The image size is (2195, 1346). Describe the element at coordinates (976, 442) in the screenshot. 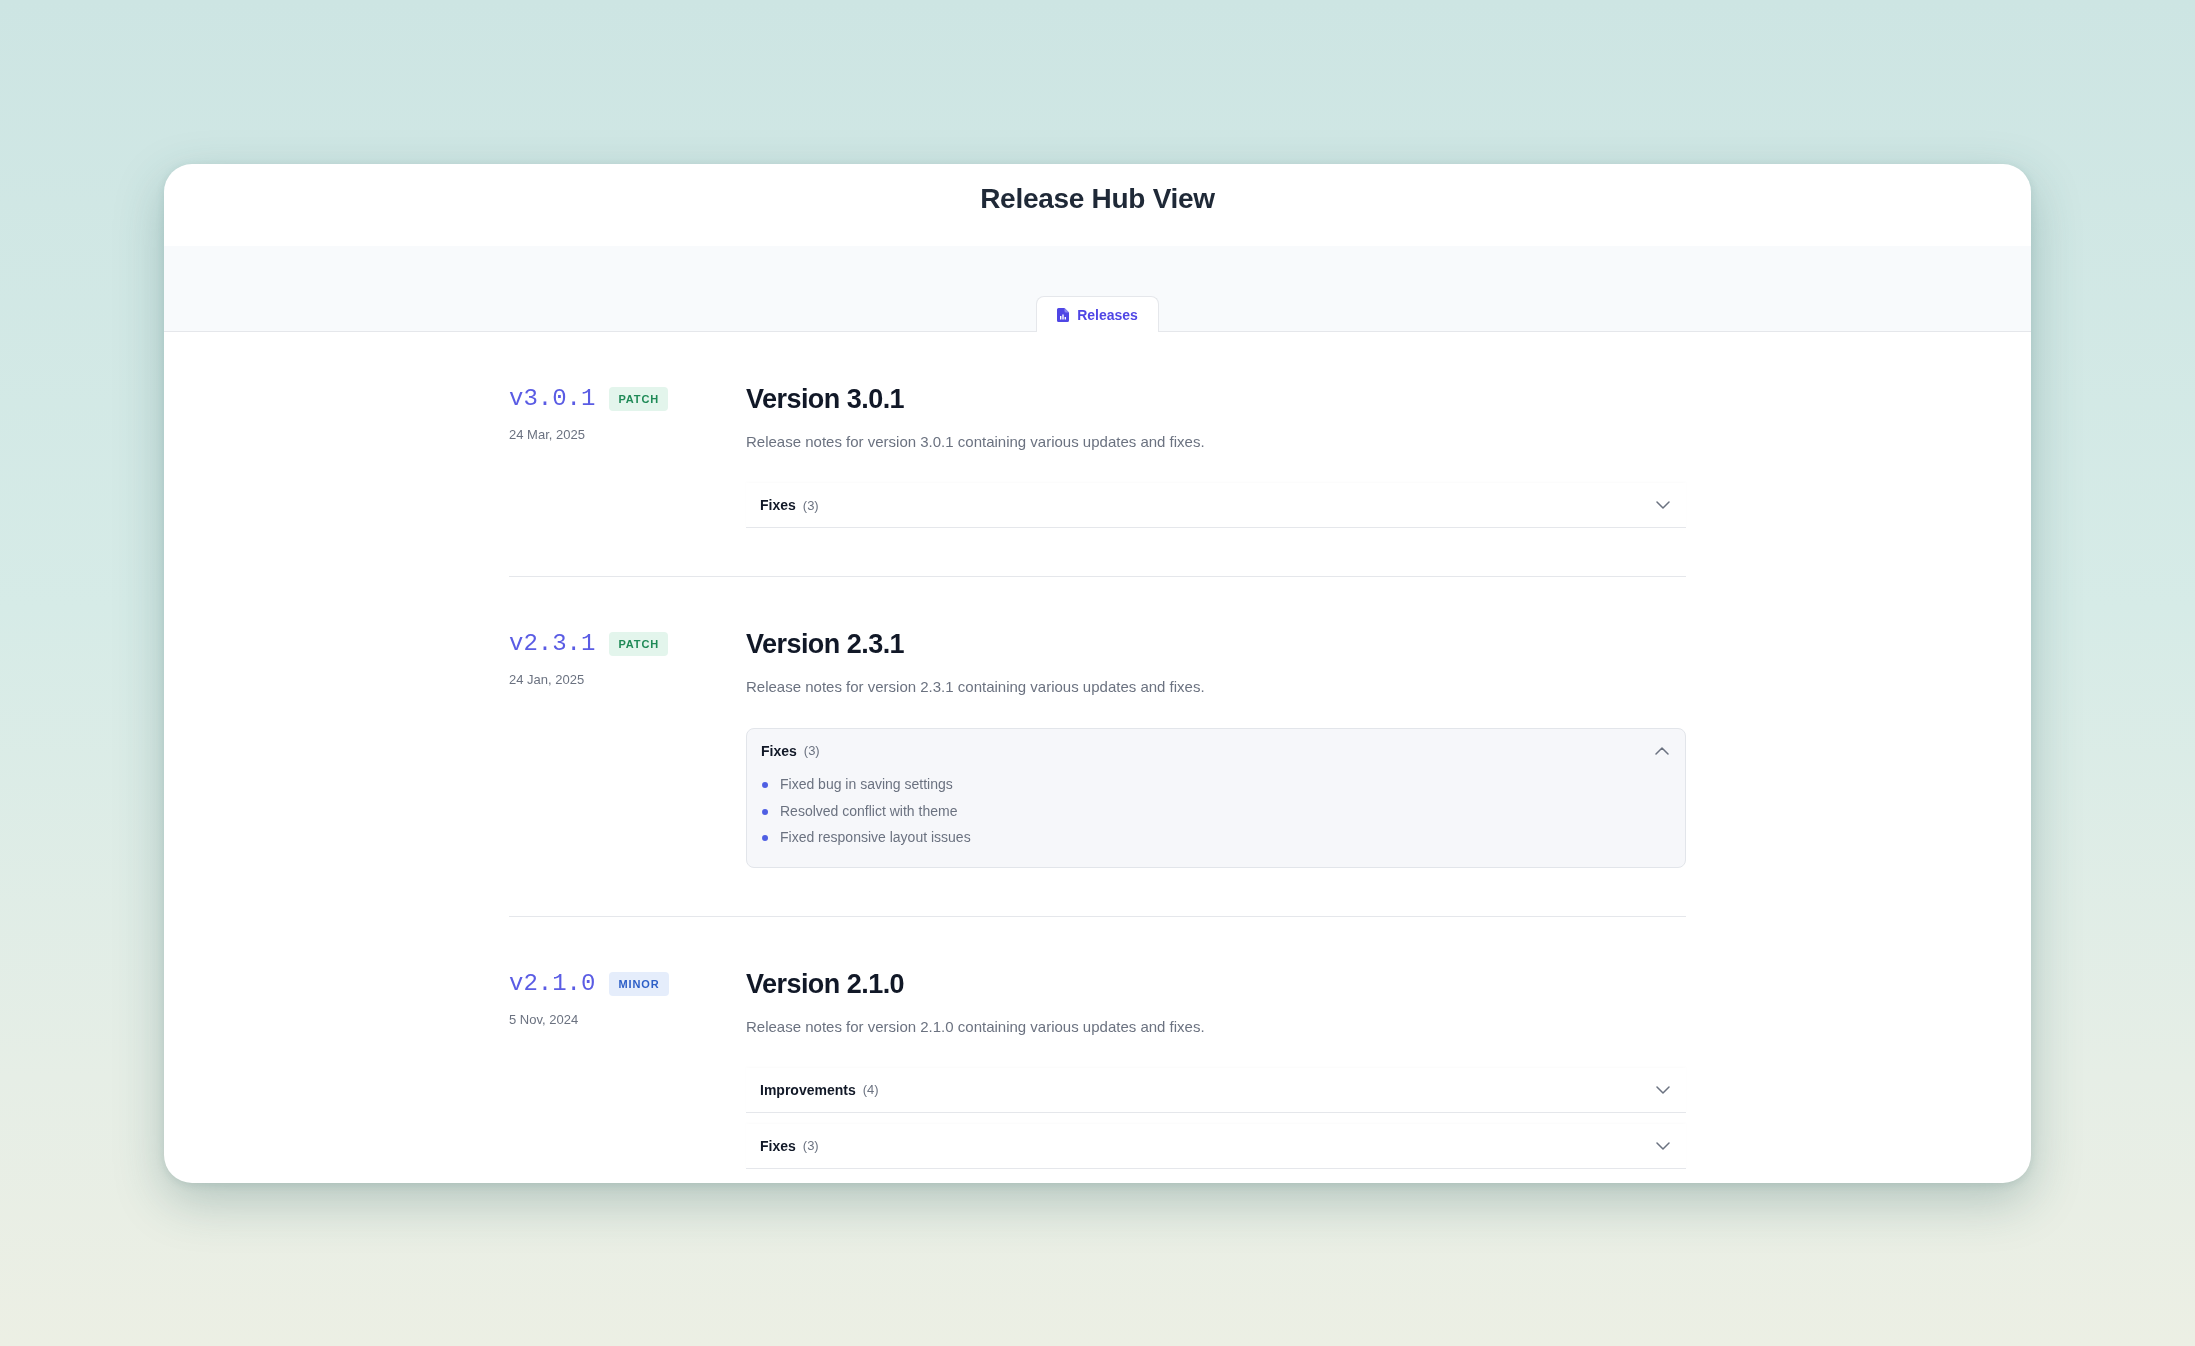

I see `release-description: Release notes for version 3.0.1 containing various updates and fixes.` at that location.